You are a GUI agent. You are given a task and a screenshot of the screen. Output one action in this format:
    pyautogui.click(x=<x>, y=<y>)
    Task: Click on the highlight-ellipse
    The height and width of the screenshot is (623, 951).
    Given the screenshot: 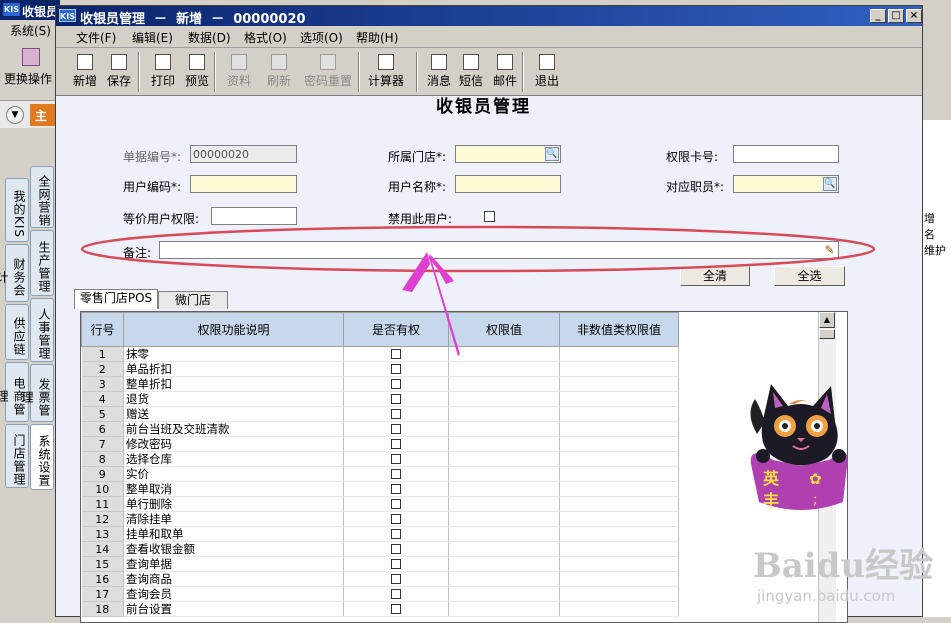 What is the action you would take?
    pyautogui.click(x=478, y=249)
    